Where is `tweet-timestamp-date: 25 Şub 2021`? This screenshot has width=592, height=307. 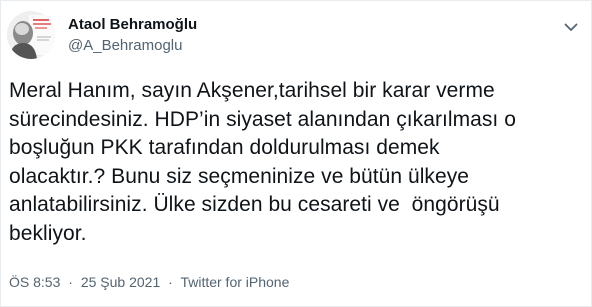 tweet-timestamp-date: 25 Şub 2021 is located at coordinates (120, 282).